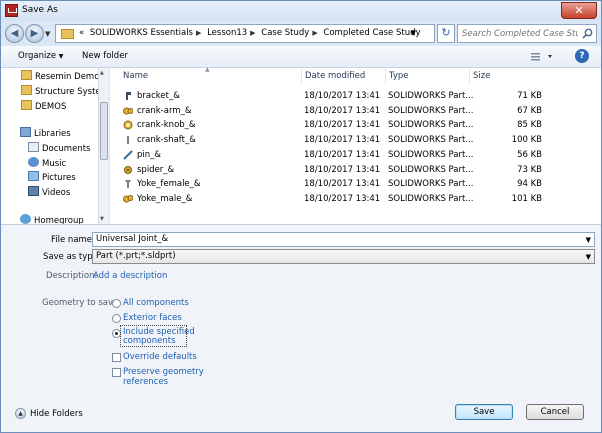 Image resolution: width=602 pixels, height=433 pixels. Describe the element at coordinates (413, 33) in the screenshot. I see `address-dropdown: ▼` at that location.